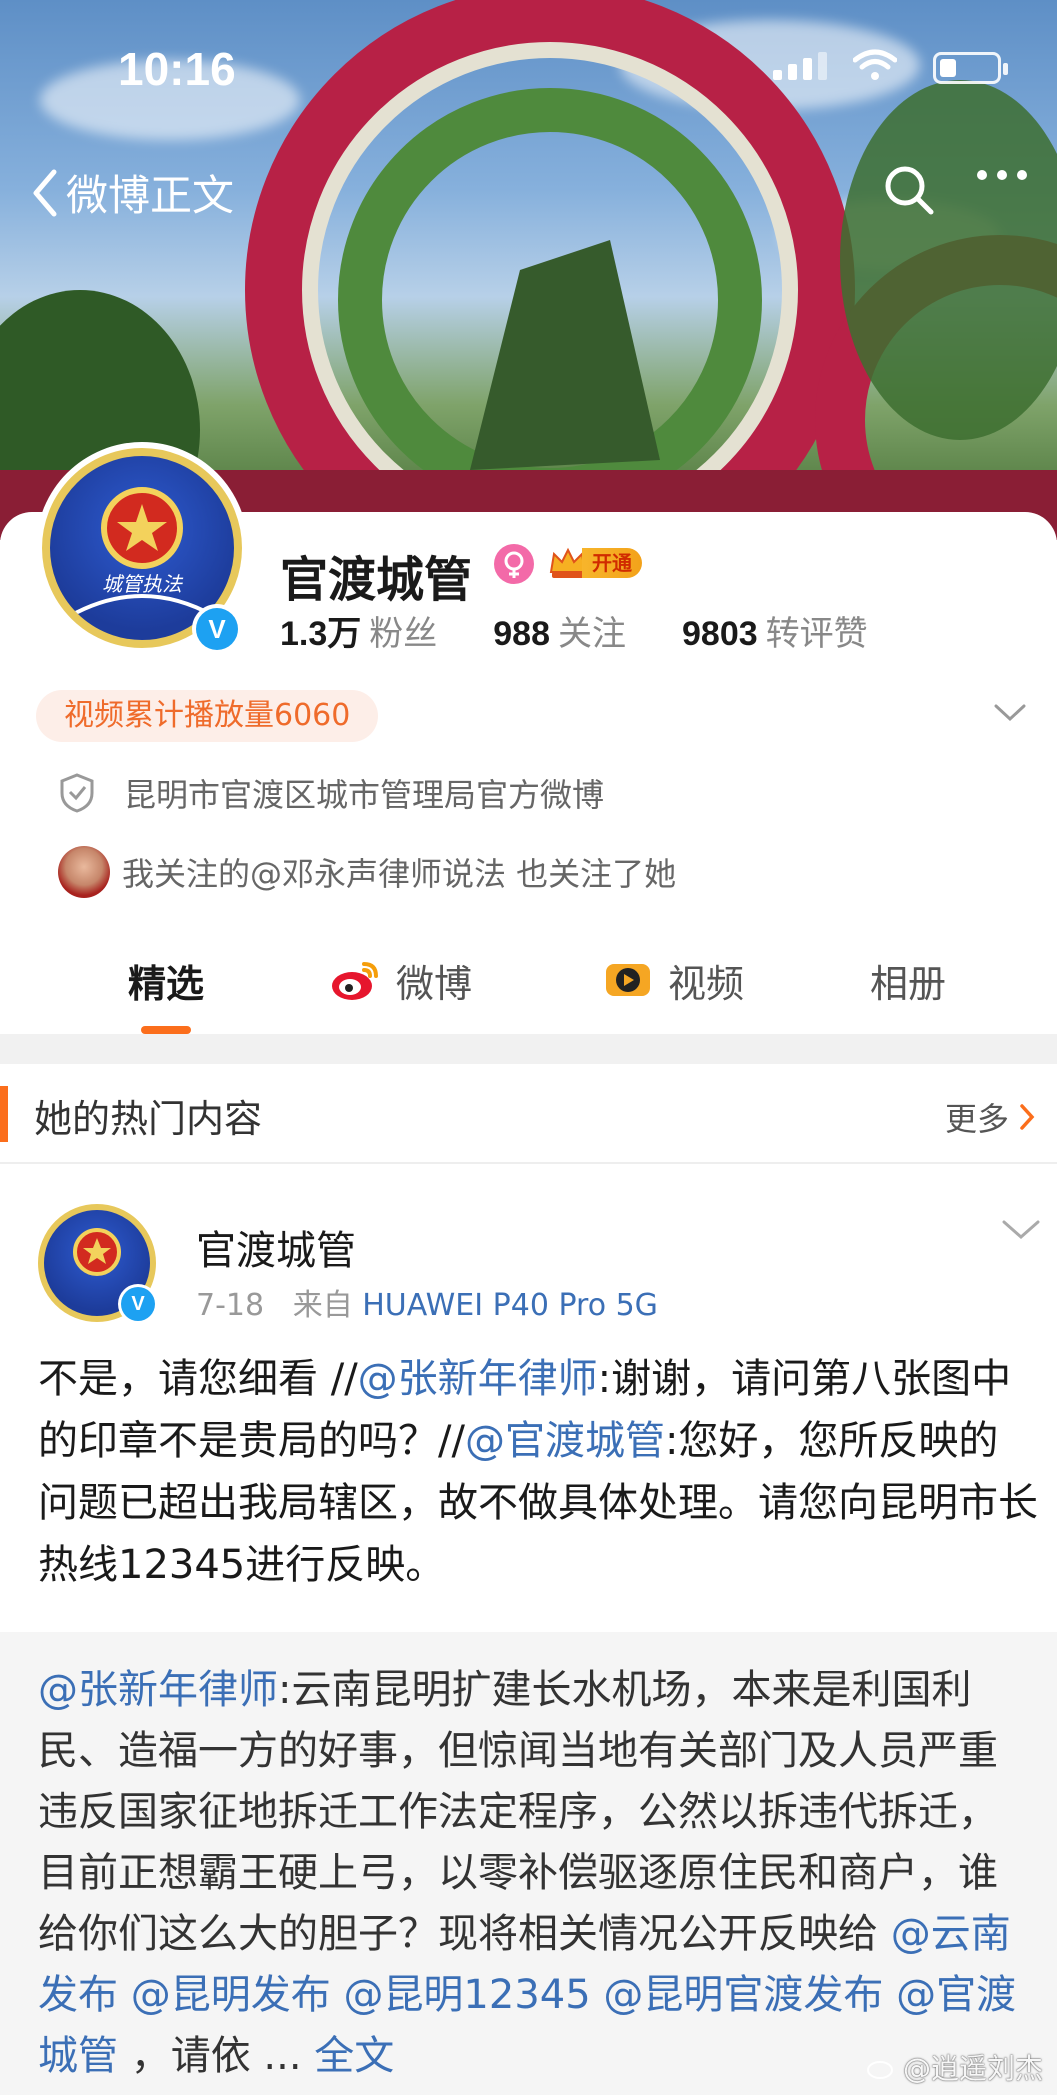  Describe the element at coordinates (355, 981) in the screenshot. I see `weibo-icon` at that location.